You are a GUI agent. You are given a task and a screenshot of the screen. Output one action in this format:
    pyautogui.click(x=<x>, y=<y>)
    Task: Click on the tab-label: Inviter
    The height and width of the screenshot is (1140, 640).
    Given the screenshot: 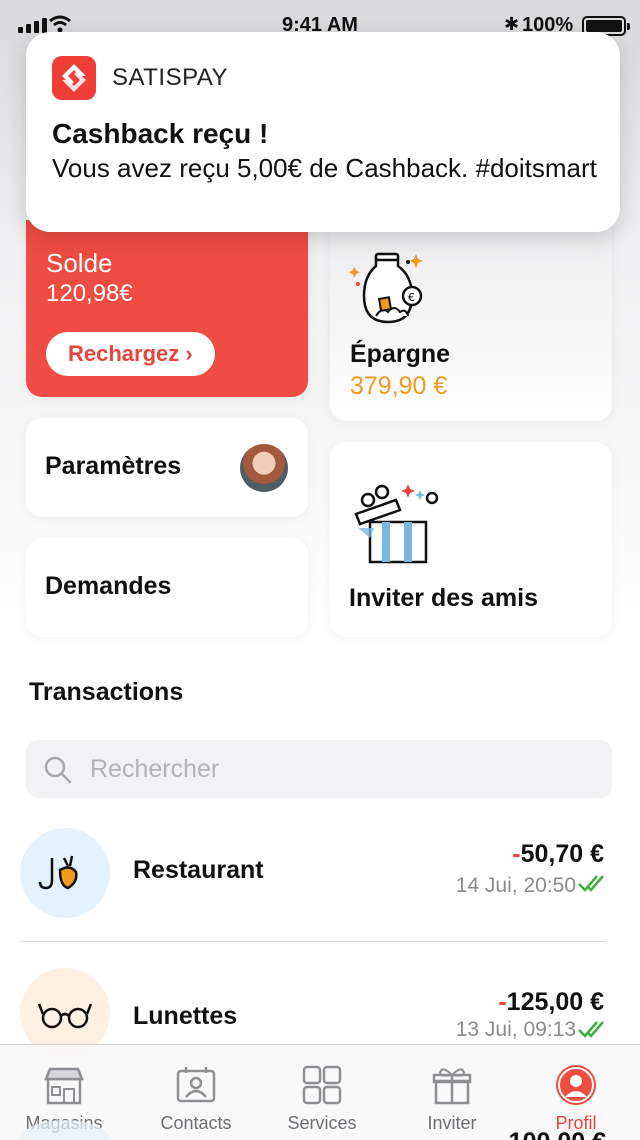 What is the action you would take?
    pyautogui.click(x=452, y=1123)
    